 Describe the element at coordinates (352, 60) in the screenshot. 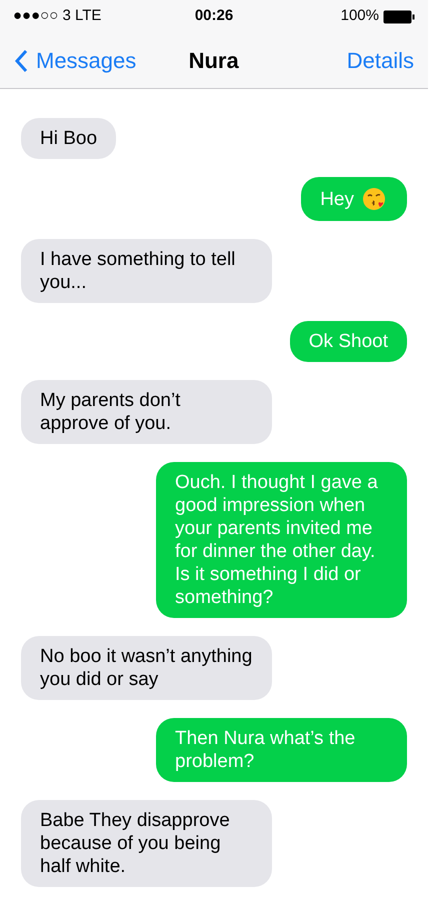

I see `details-button: Details` at that location.